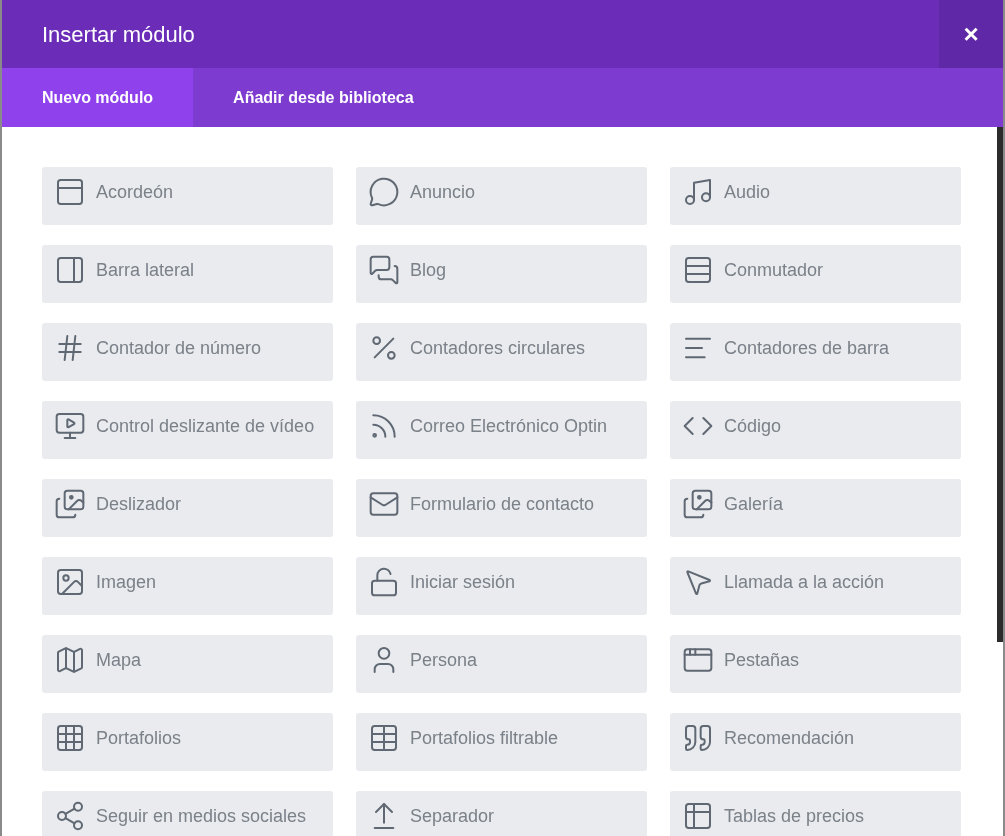  I want to click on music-note-icon, so click(698, 192).